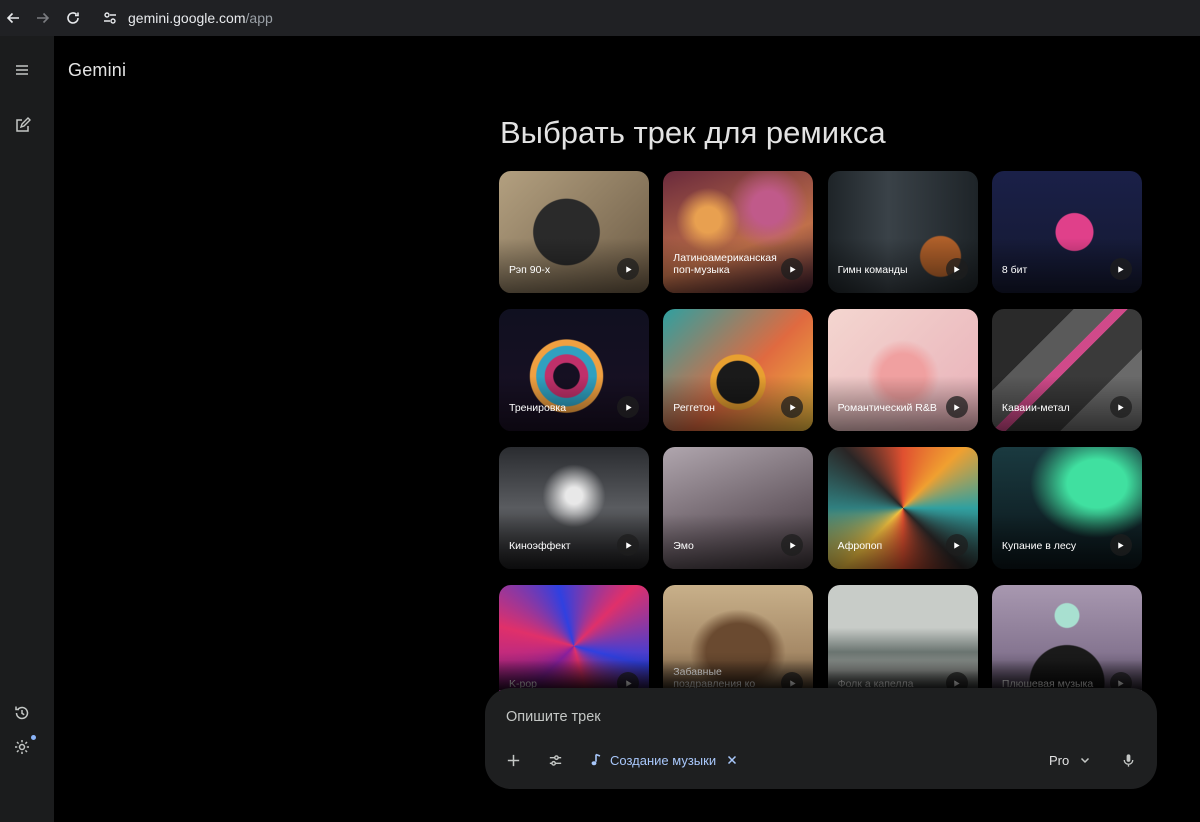  Describe the element at coordinates (902, 370) in the screenshot. I see `remix-track-card: Романтический R&B` at that location.